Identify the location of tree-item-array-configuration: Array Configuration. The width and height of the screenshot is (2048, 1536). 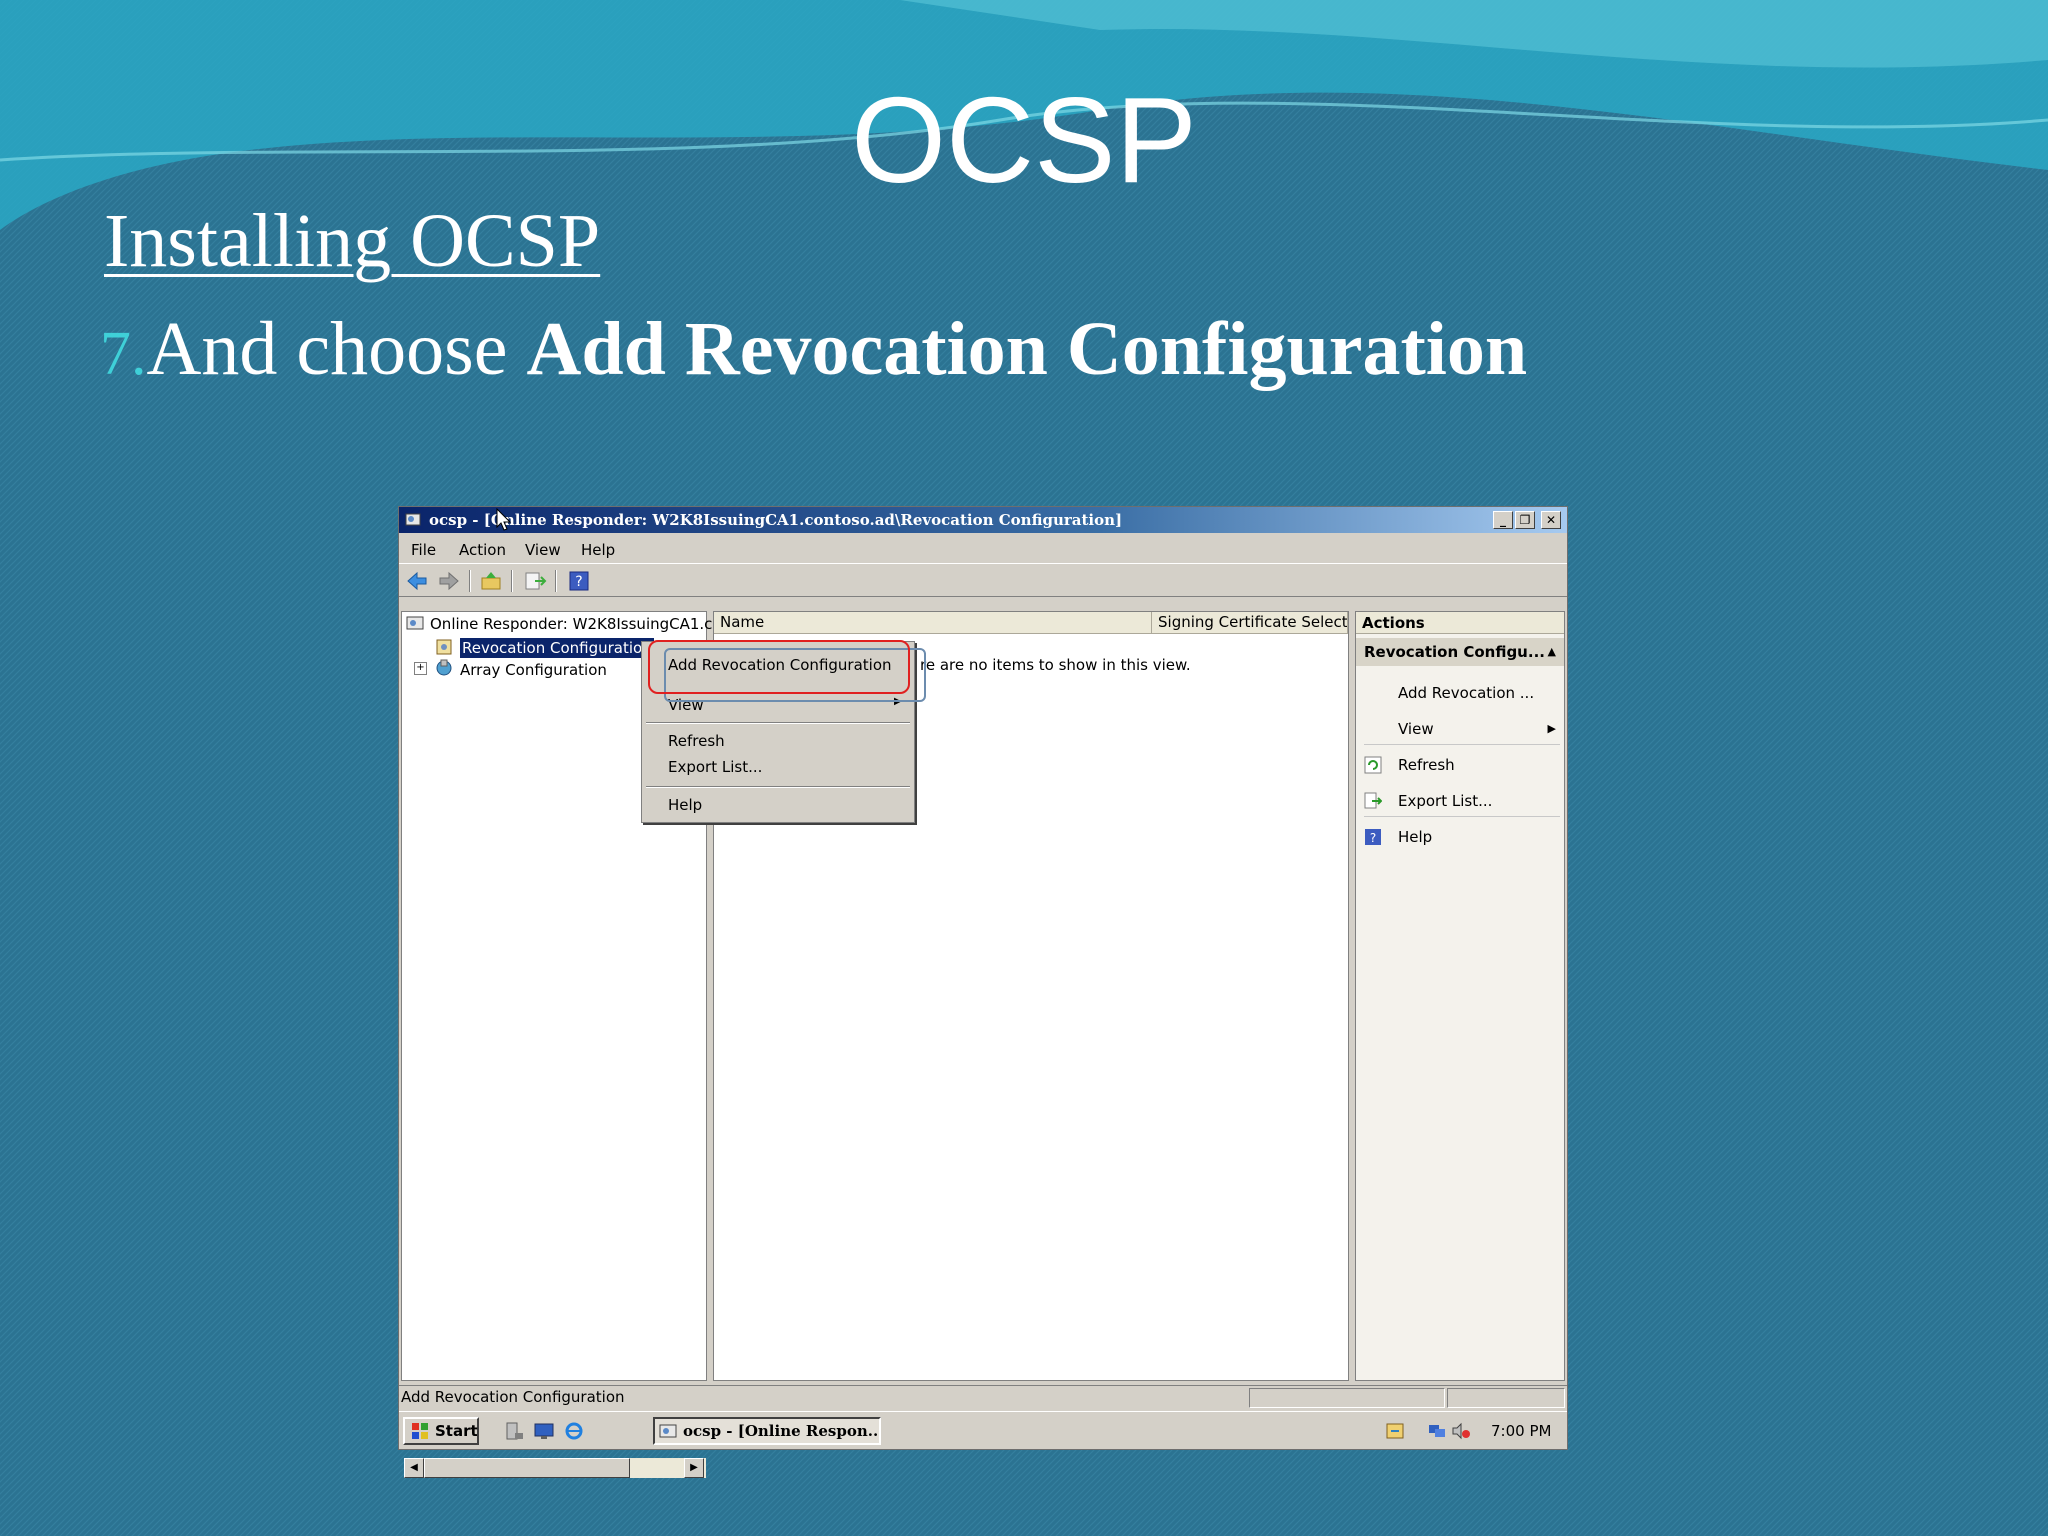
(533, 670).